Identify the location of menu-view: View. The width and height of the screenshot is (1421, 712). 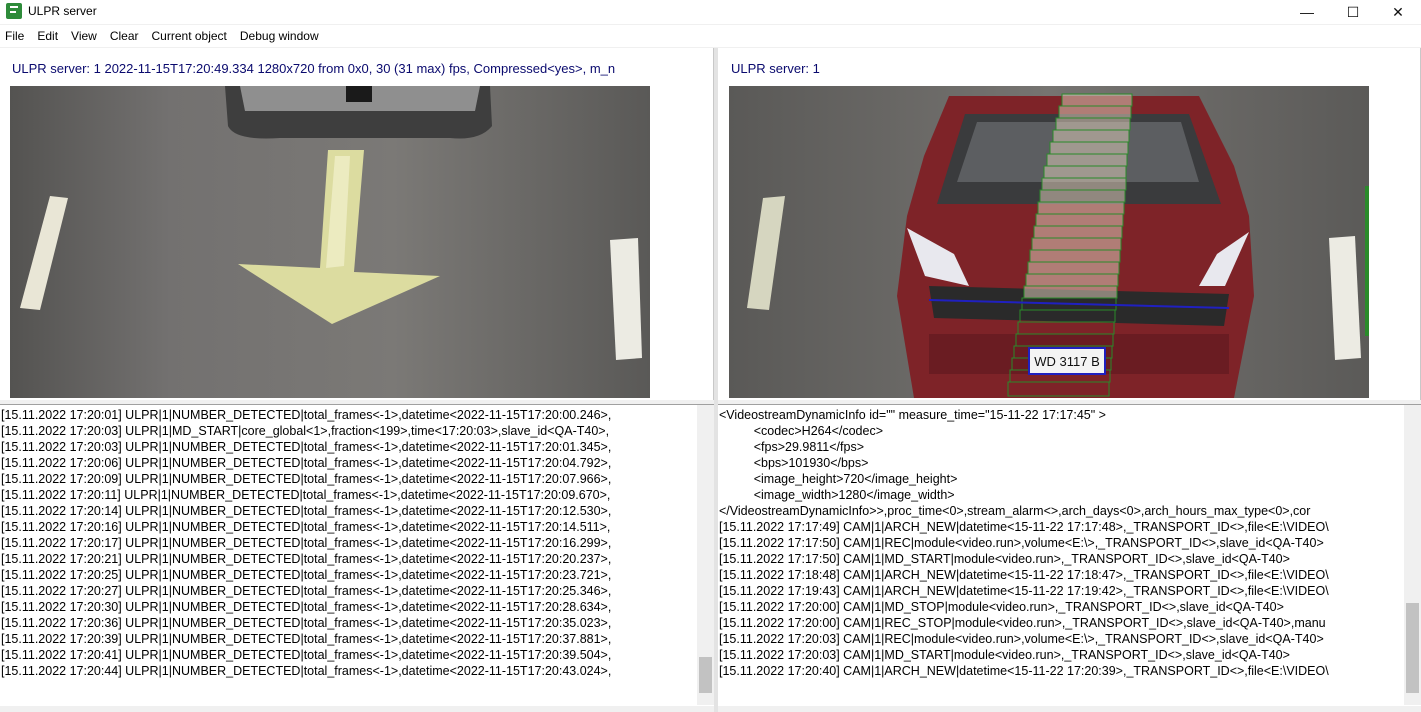
(84, 36).